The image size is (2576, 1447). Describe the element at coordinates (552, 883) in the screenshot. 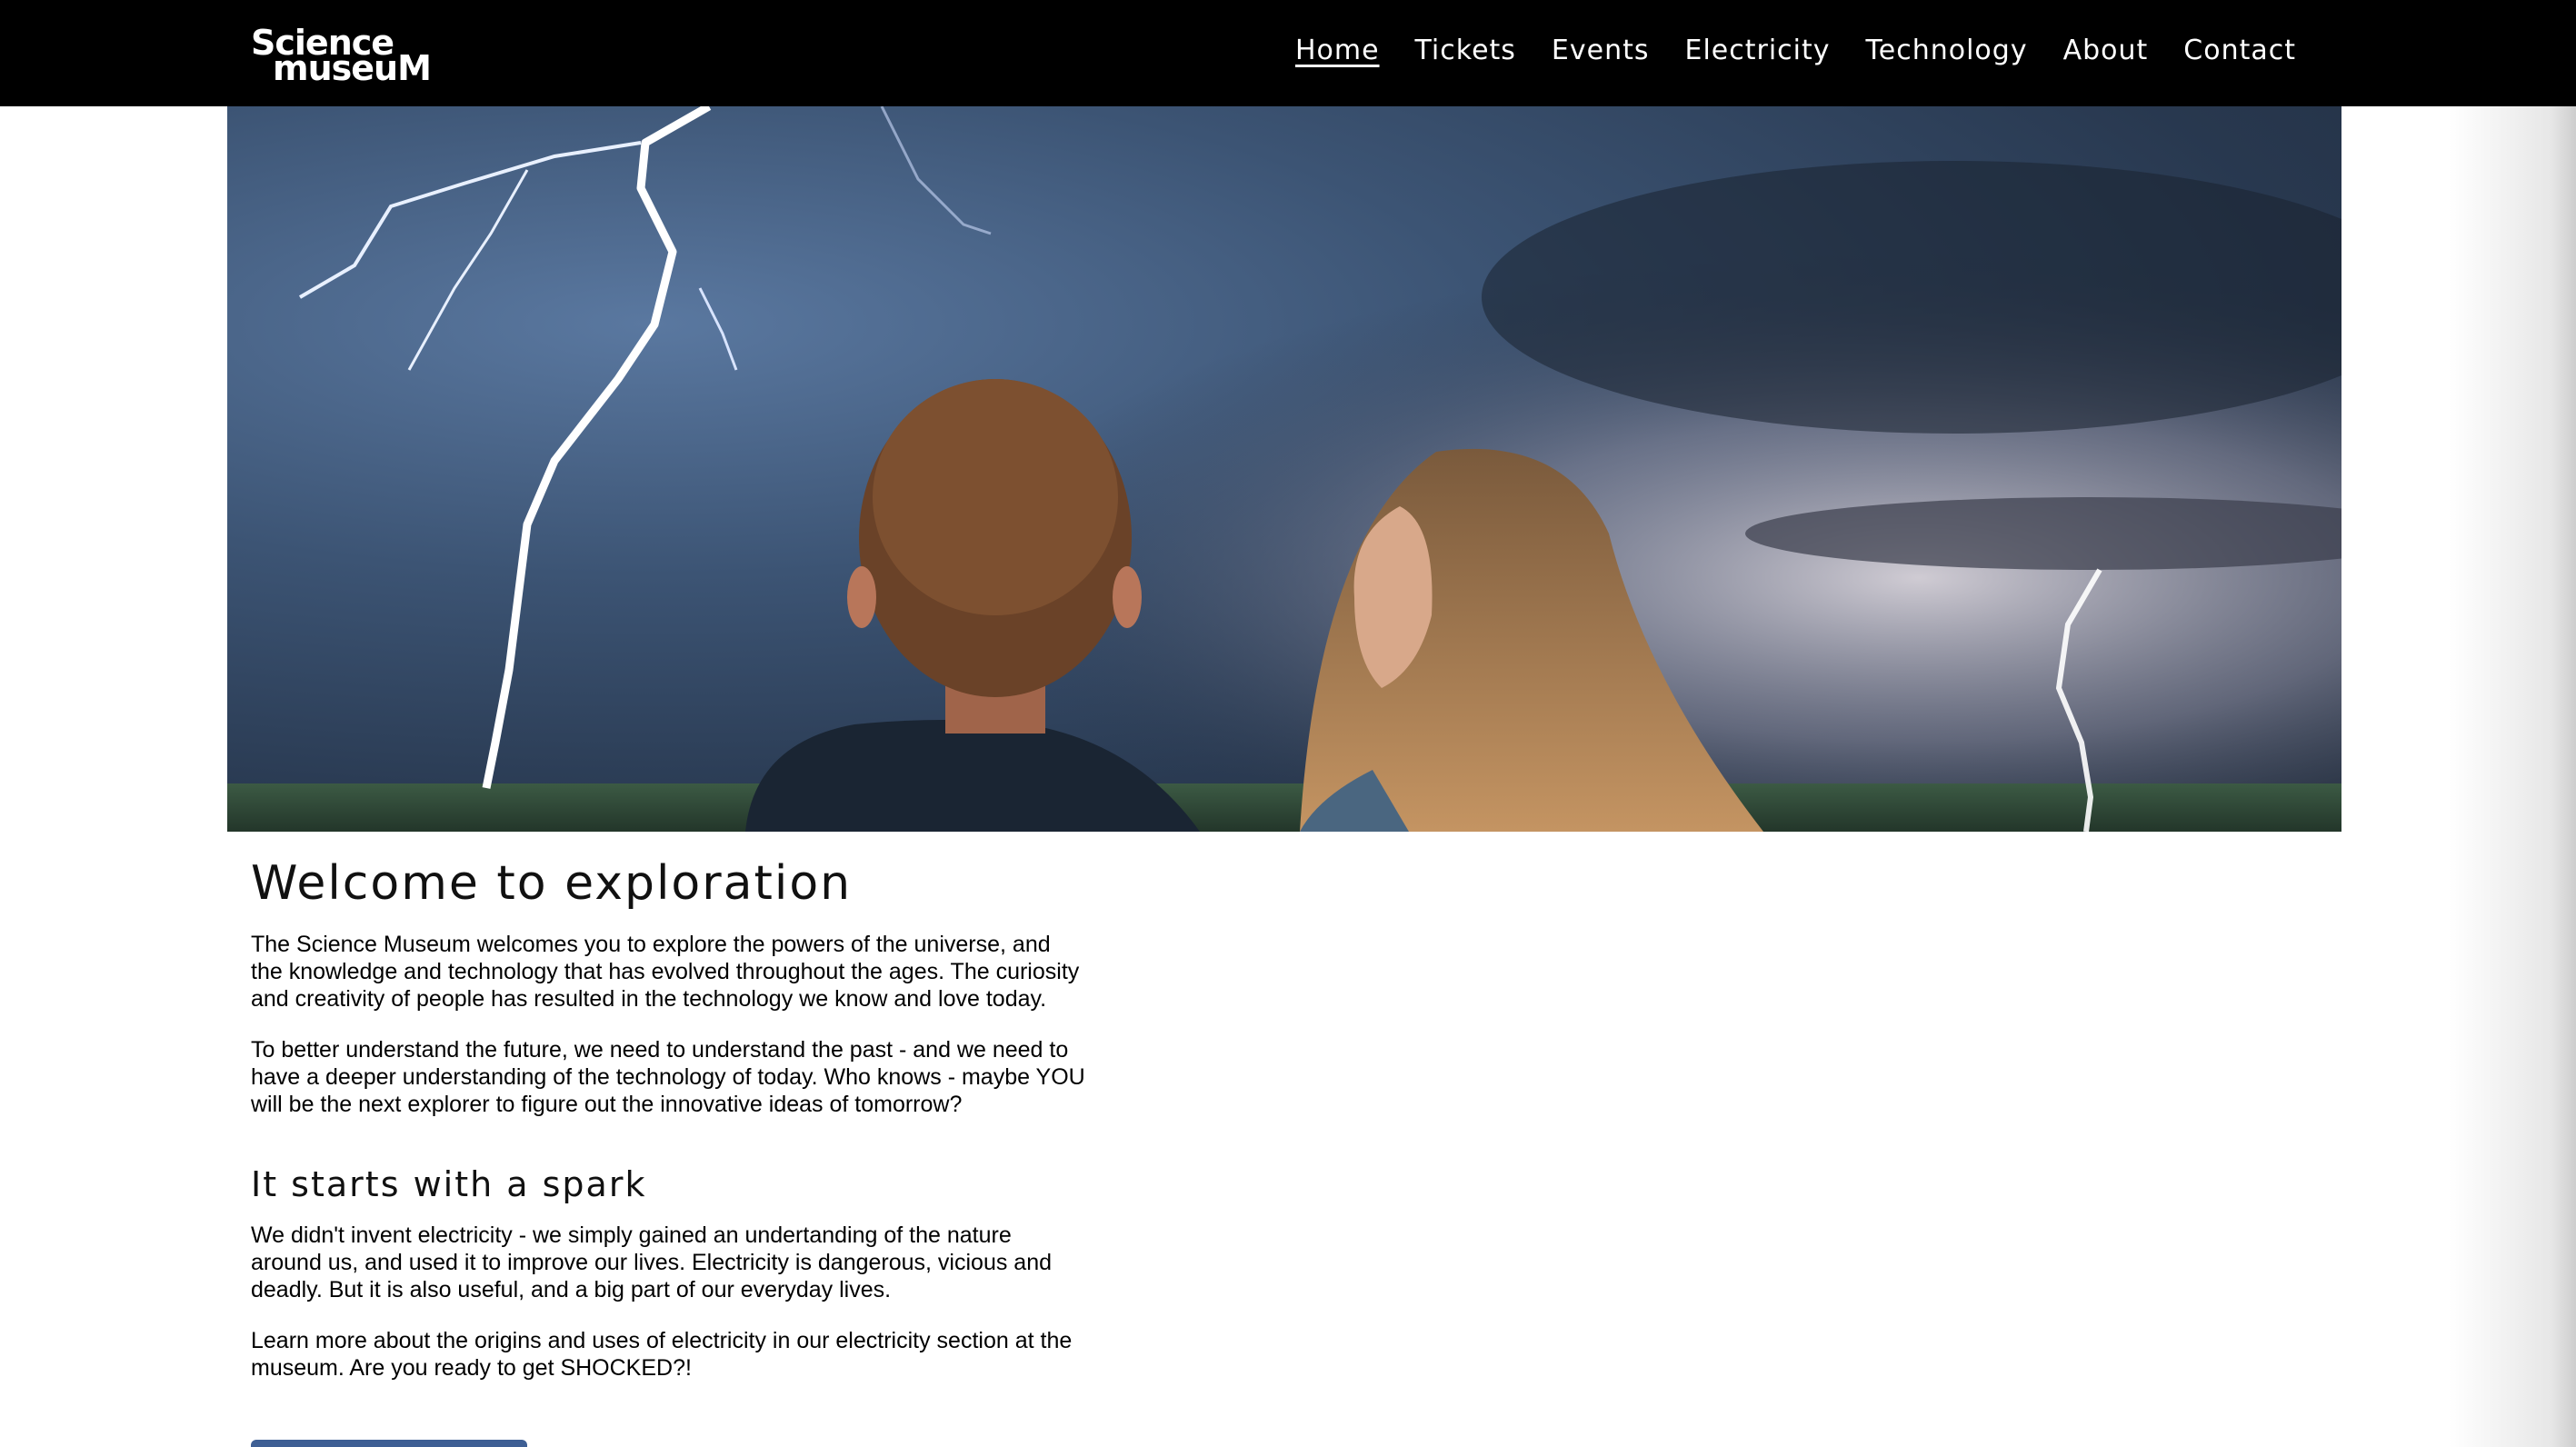

I see `welcome-heading: Welcome to exploration` at that location.